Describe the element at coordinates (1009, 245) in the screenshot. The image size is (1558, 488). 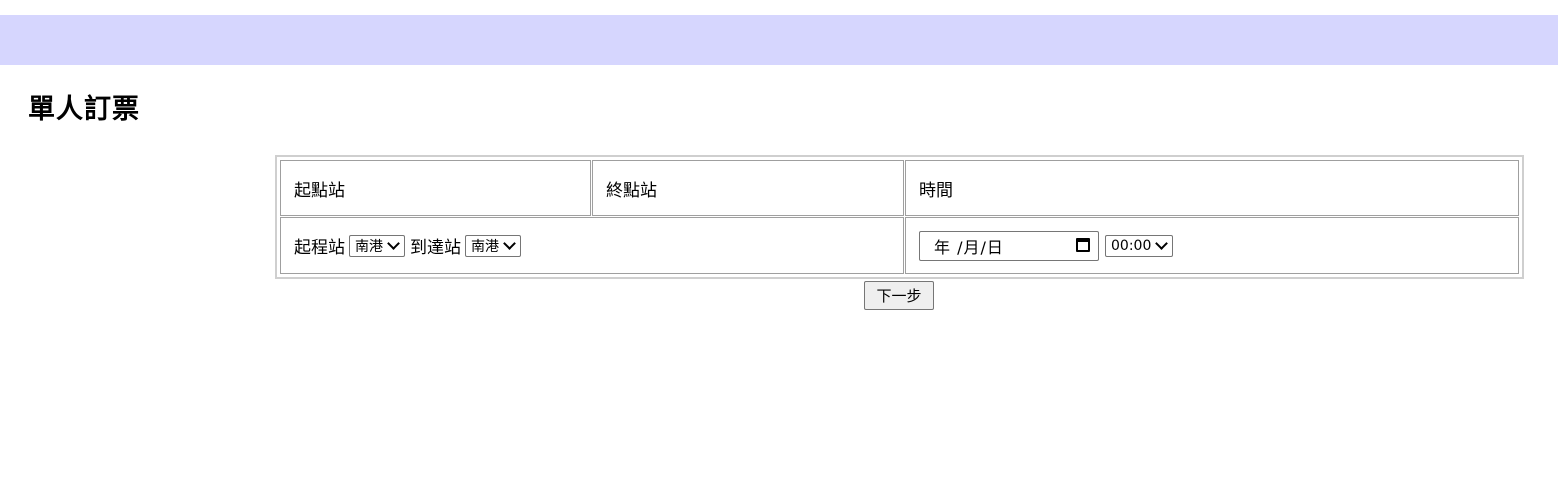
I see `date-input: 年 /月/日` at that location.